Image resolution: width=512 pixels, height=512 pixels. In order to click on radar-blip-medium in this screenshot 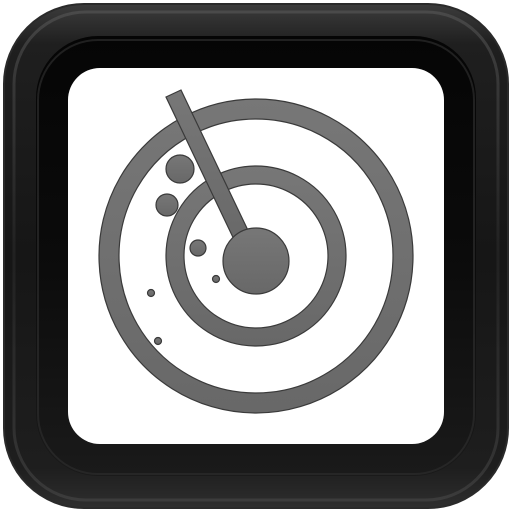, I will do `click(167, 205)`.